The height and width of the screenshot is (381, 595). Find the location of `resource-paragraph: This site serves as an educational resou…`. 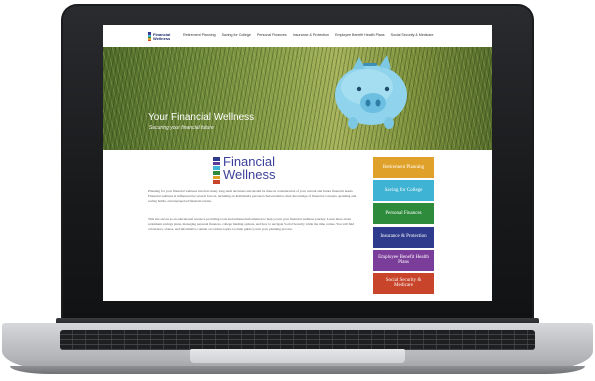

resource-paragraph: This site serves as an educational resou… is located at coordinates (251, 224).